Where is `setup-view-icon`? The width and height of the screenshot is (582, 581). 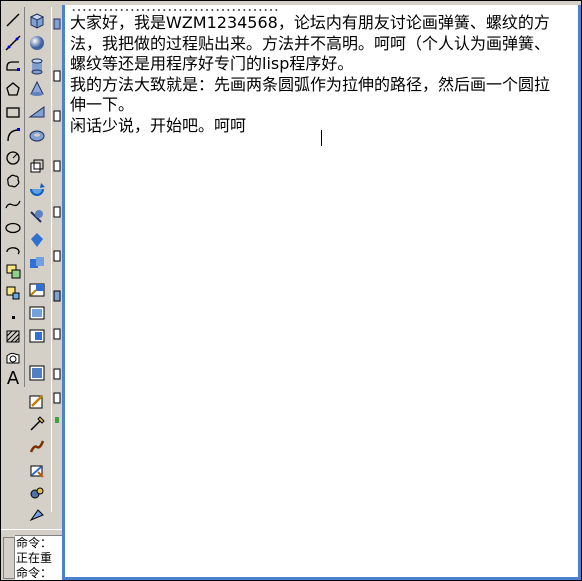
setup-view-icon is located at coordinates (37, 313).